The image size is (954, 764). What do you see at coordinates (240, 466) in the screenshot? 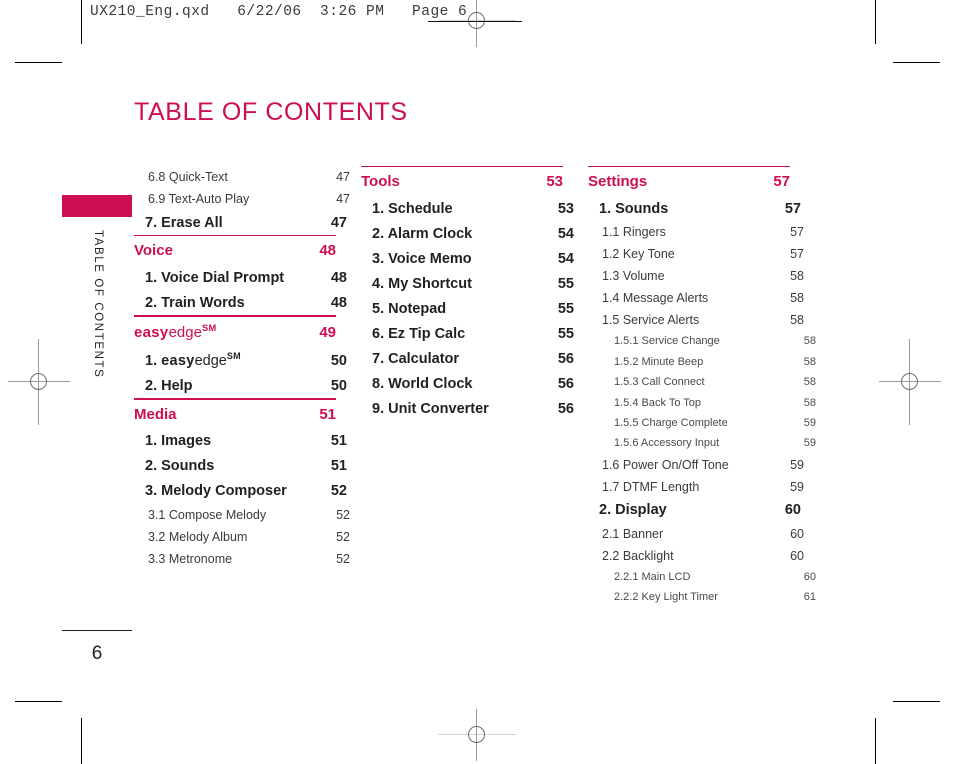
I see `toc-entry-level-1: 2. Sounds 51` at bounding box center [240, 466].